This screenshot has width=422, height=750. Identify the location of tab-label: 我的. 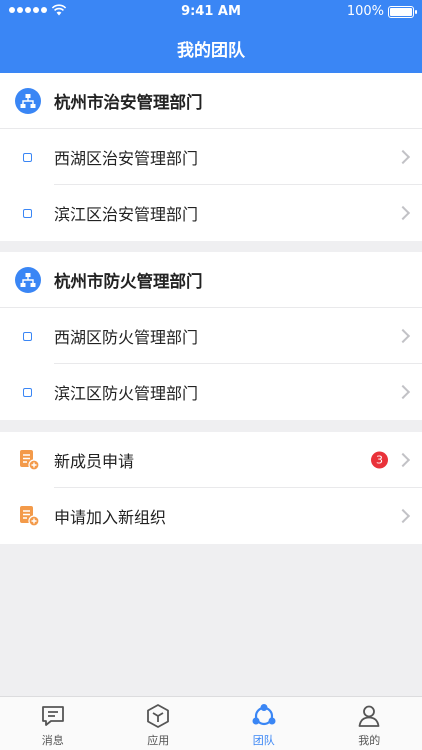
(369, 740).